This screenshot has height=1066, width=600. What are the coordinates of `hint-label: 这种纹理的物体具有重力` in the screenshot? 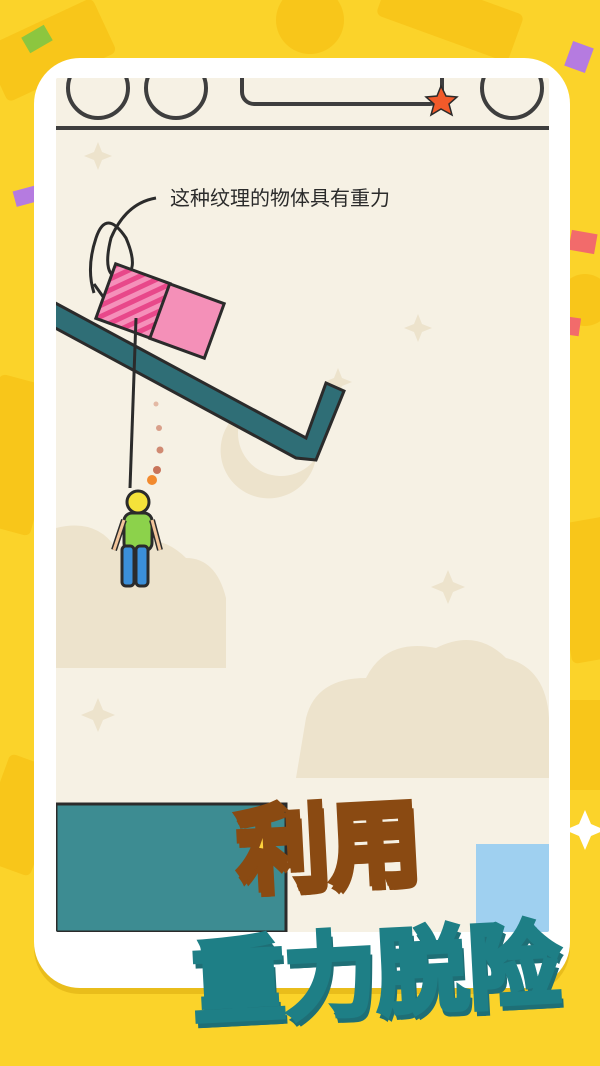 It's located at (280, 198).